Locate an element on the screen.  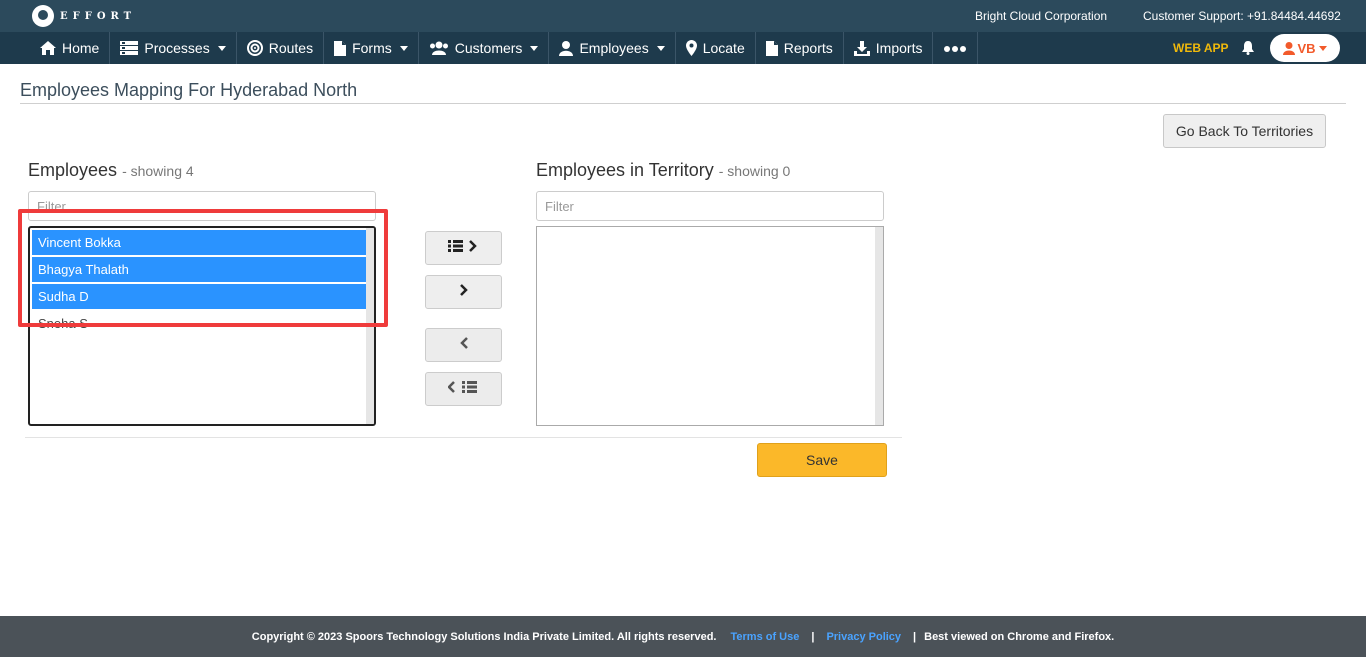
page-title: Employees Mapping For Hyderabad North is located at coordinates (189, 90).